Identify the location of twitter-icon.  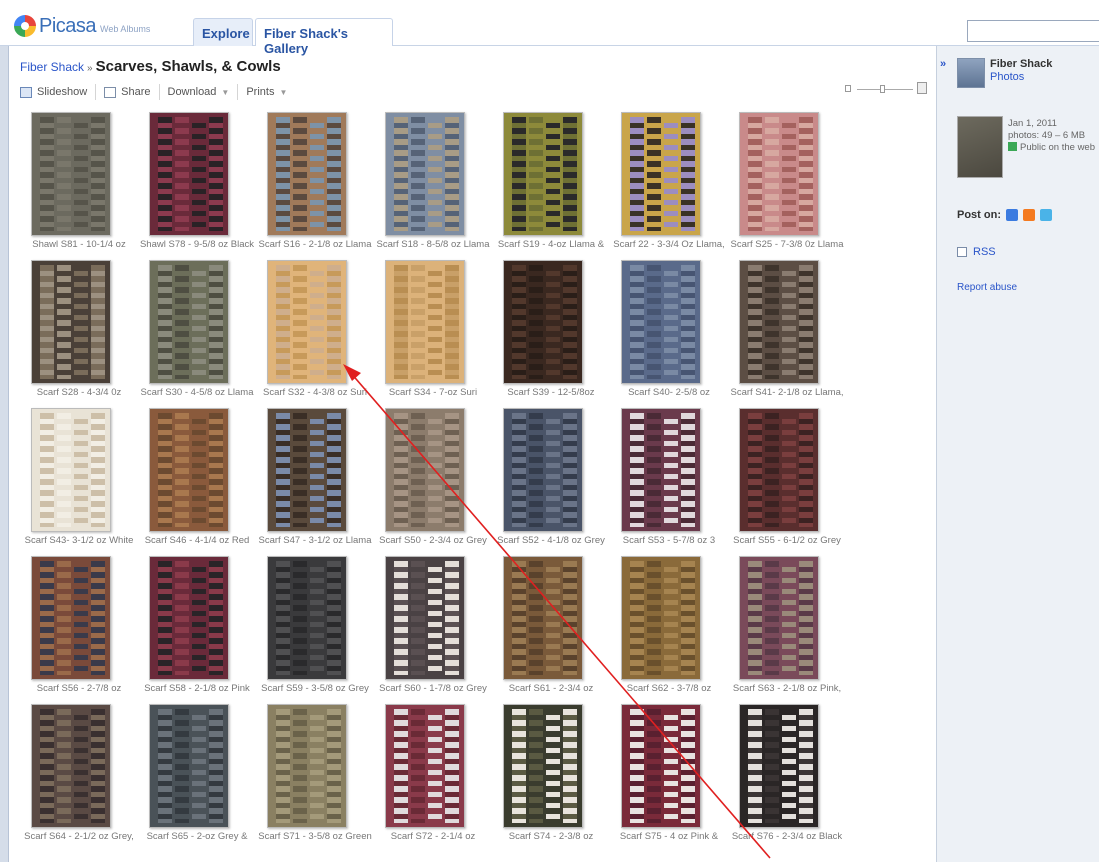
(1046, 215).